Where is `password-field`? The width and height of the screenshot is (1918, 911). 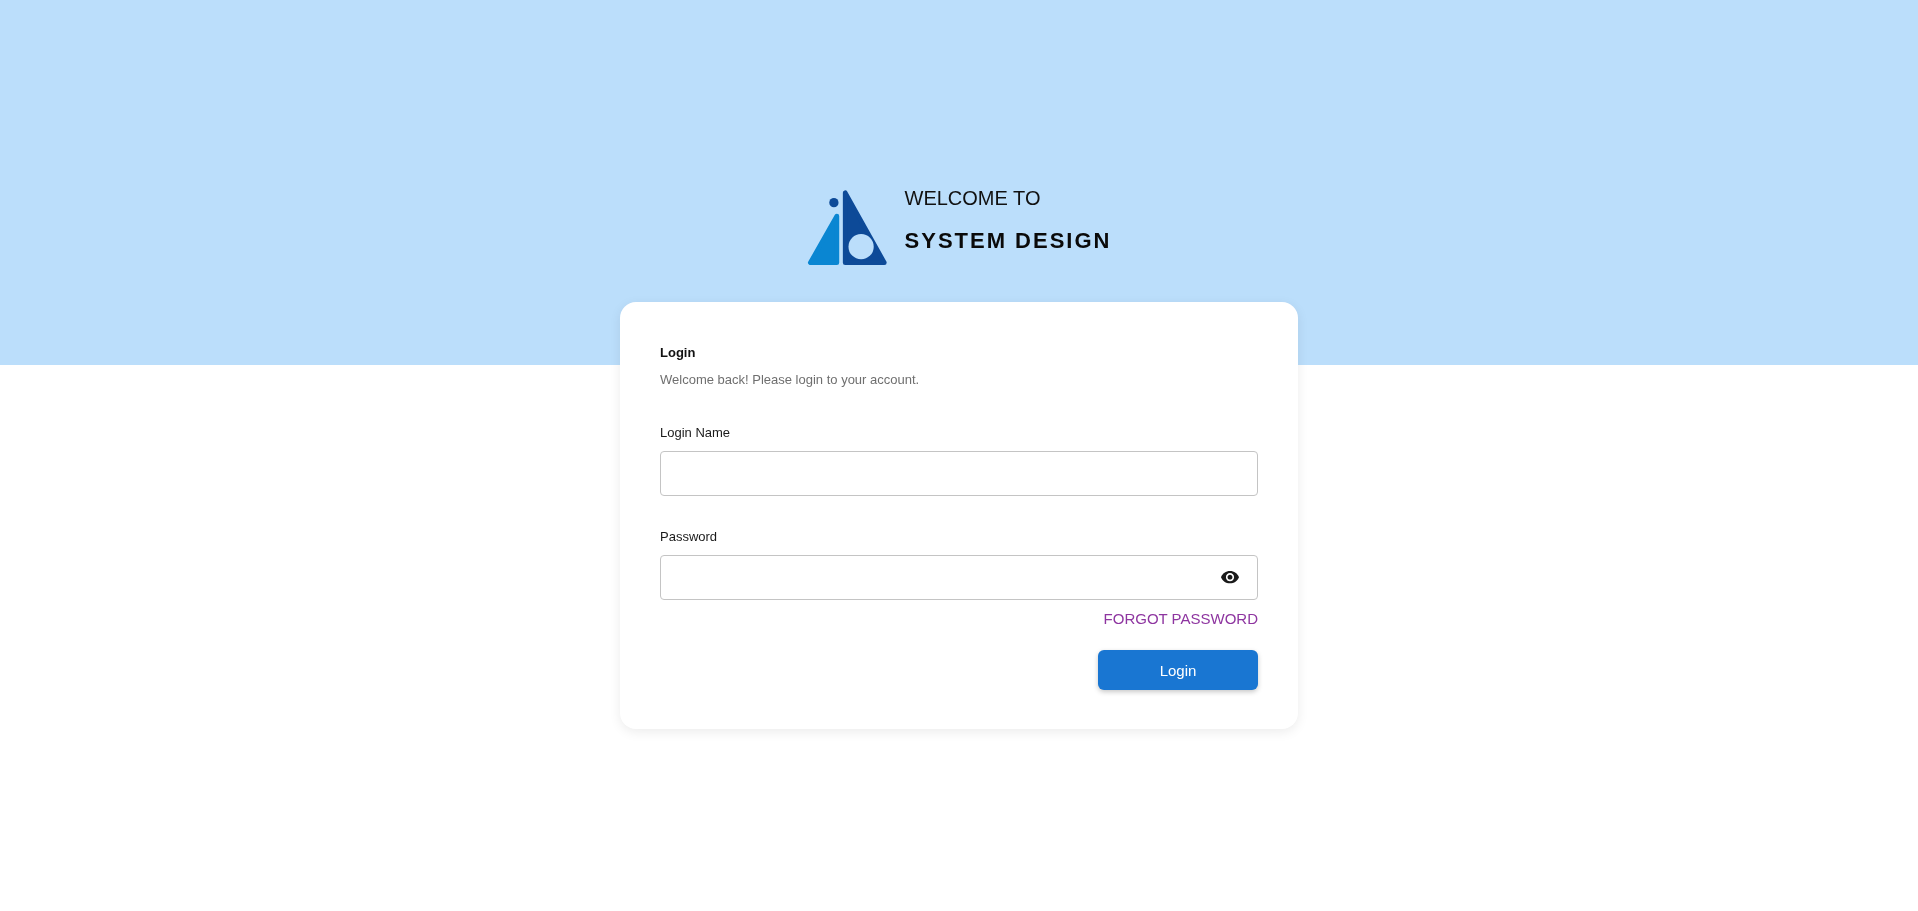
password-field is located at coordinates (959, 577).